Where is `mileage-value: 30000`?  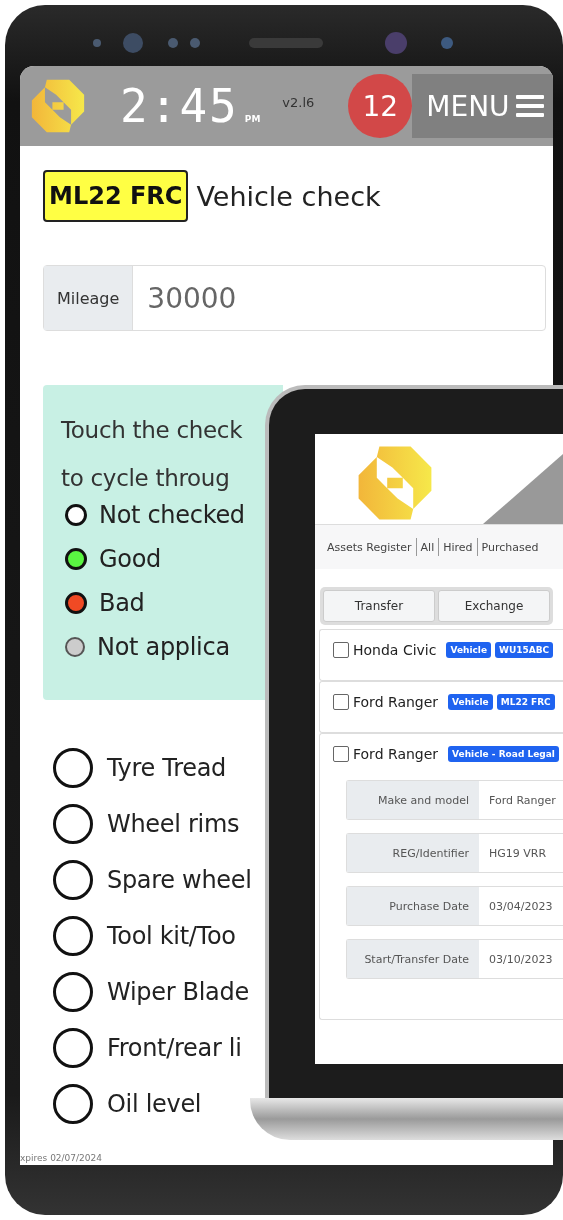
mileage-value: 30000 is located at coordinates (191, 298).